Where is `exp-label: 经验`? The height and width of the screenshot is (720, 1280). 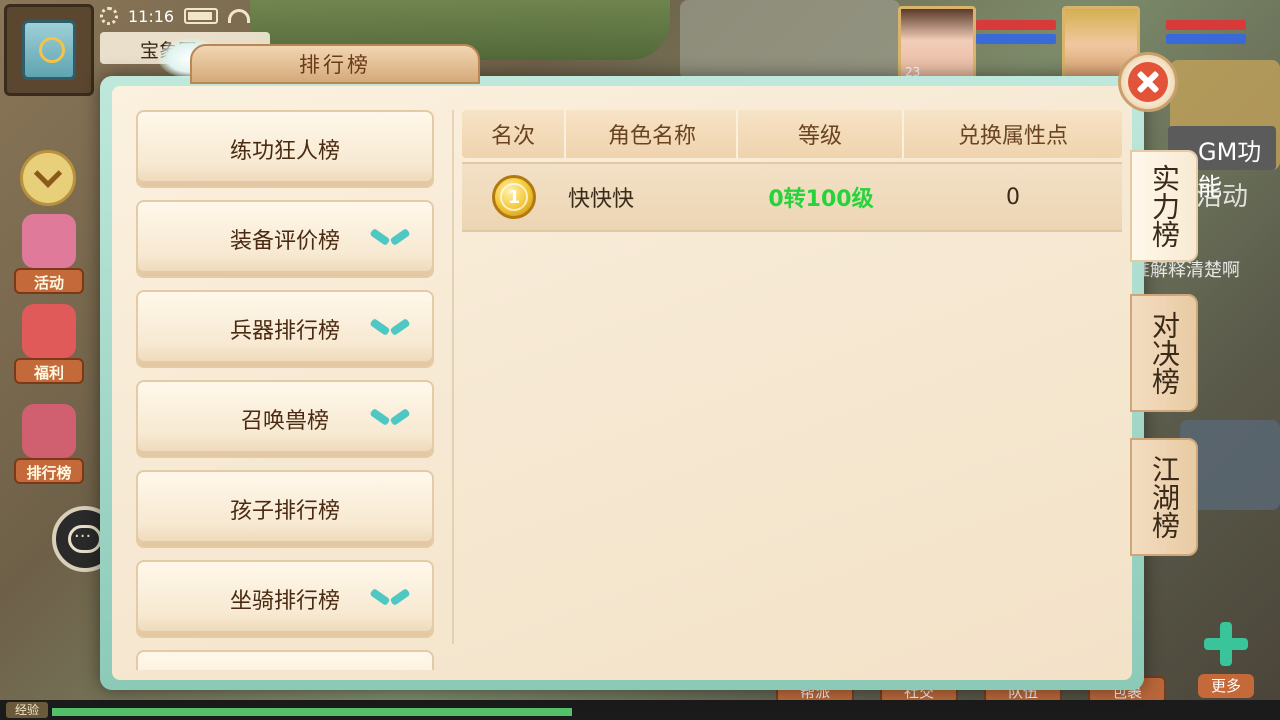 exp-label: 经验 is located at coordinates (27, 710).